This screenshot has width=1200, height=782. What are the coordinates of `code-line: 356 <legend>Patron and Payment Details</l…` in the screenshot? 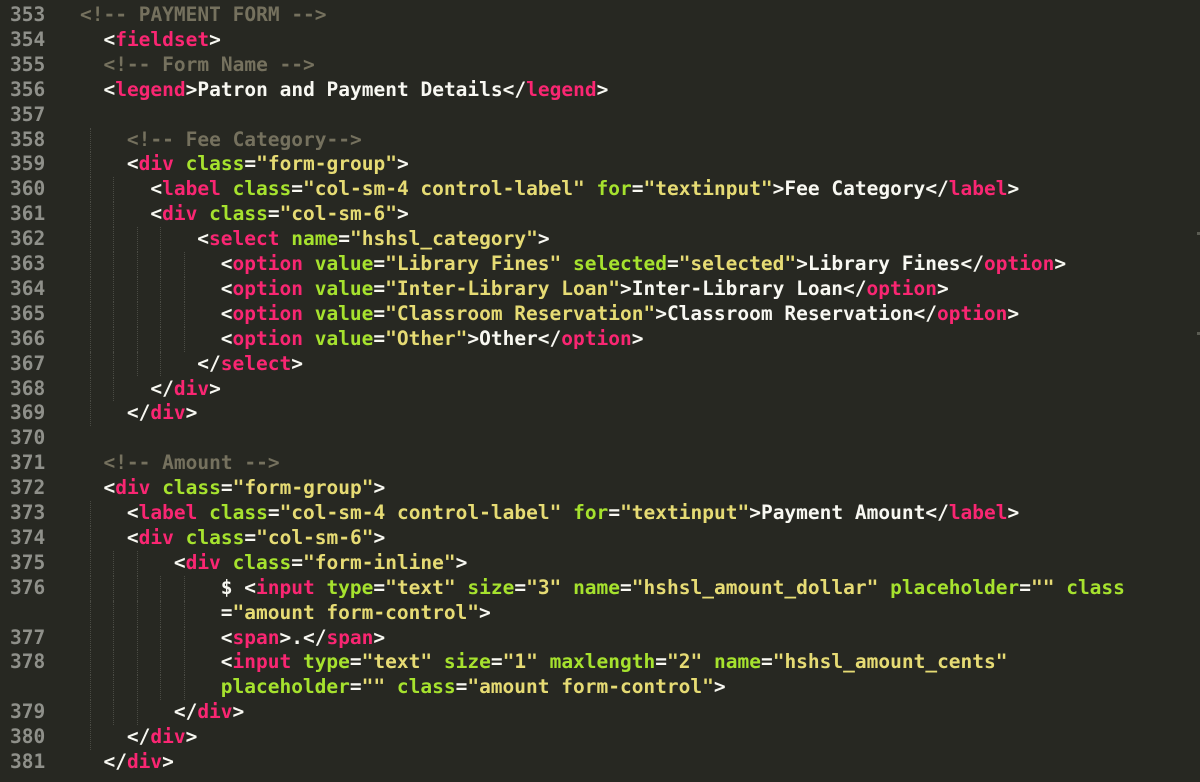 It's located at (600, 90).